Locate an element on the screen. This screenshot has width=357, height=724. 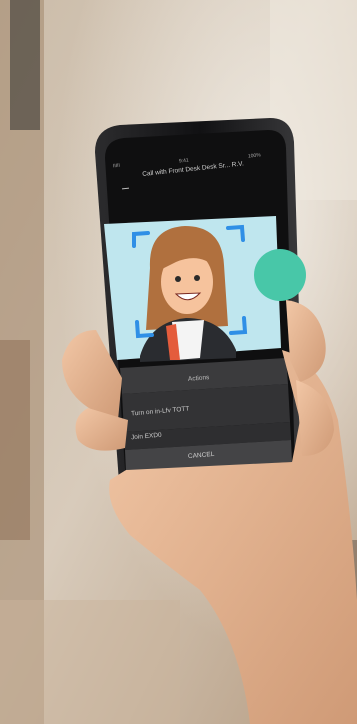
status-time: 9:41 is located at coordinates (184, 161).